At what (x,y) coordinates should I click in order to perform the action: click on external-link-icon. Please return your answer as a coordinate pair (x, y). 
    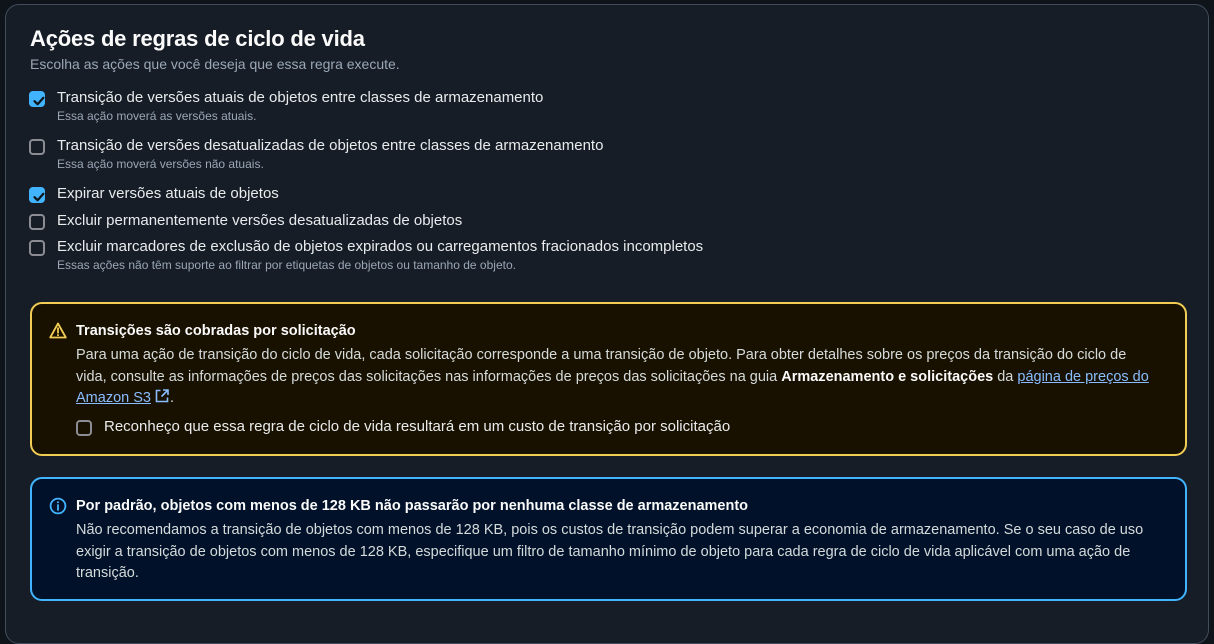
    Looking at the image, I should click on (162, 396).